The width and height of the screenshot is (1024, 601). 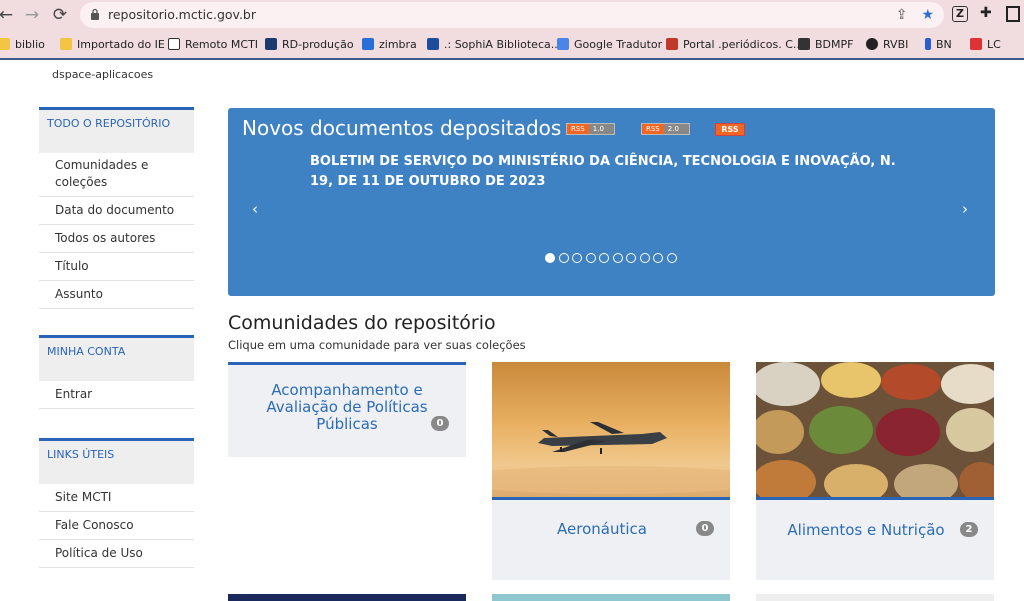 What do you see at coordinates (590, 129) in the screenshot?
I see `rss-1-button: RSS 1.0` at bounding box center [590, 129].